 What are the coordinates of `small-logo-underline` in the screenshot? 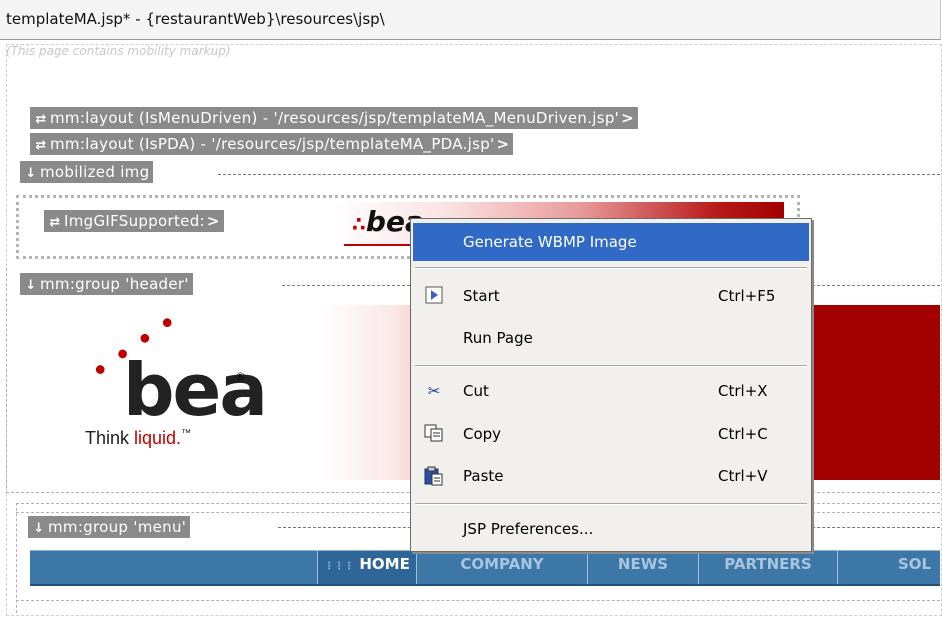 It's located at (379, 245).